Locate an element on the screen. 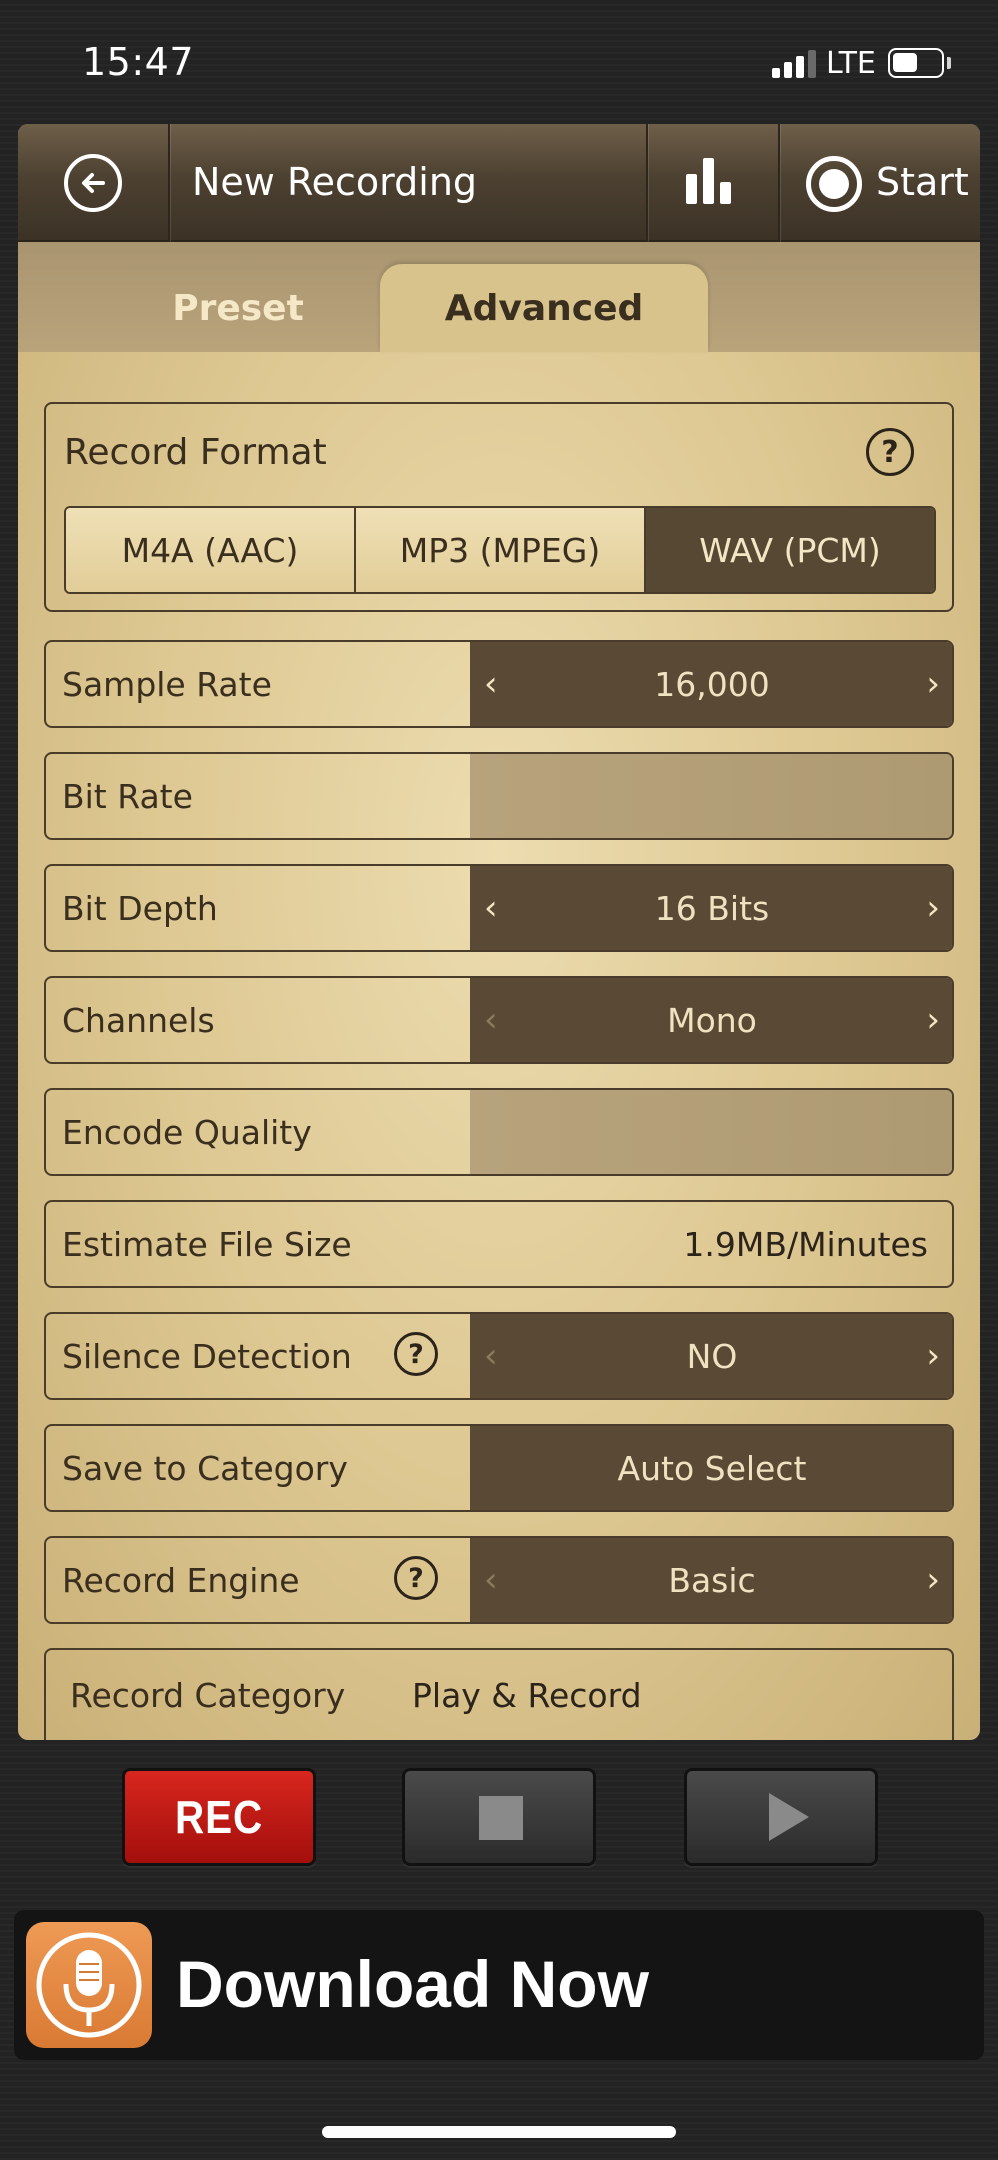  tab-strip: Preset Advanced is located at coordinates (499, 297).